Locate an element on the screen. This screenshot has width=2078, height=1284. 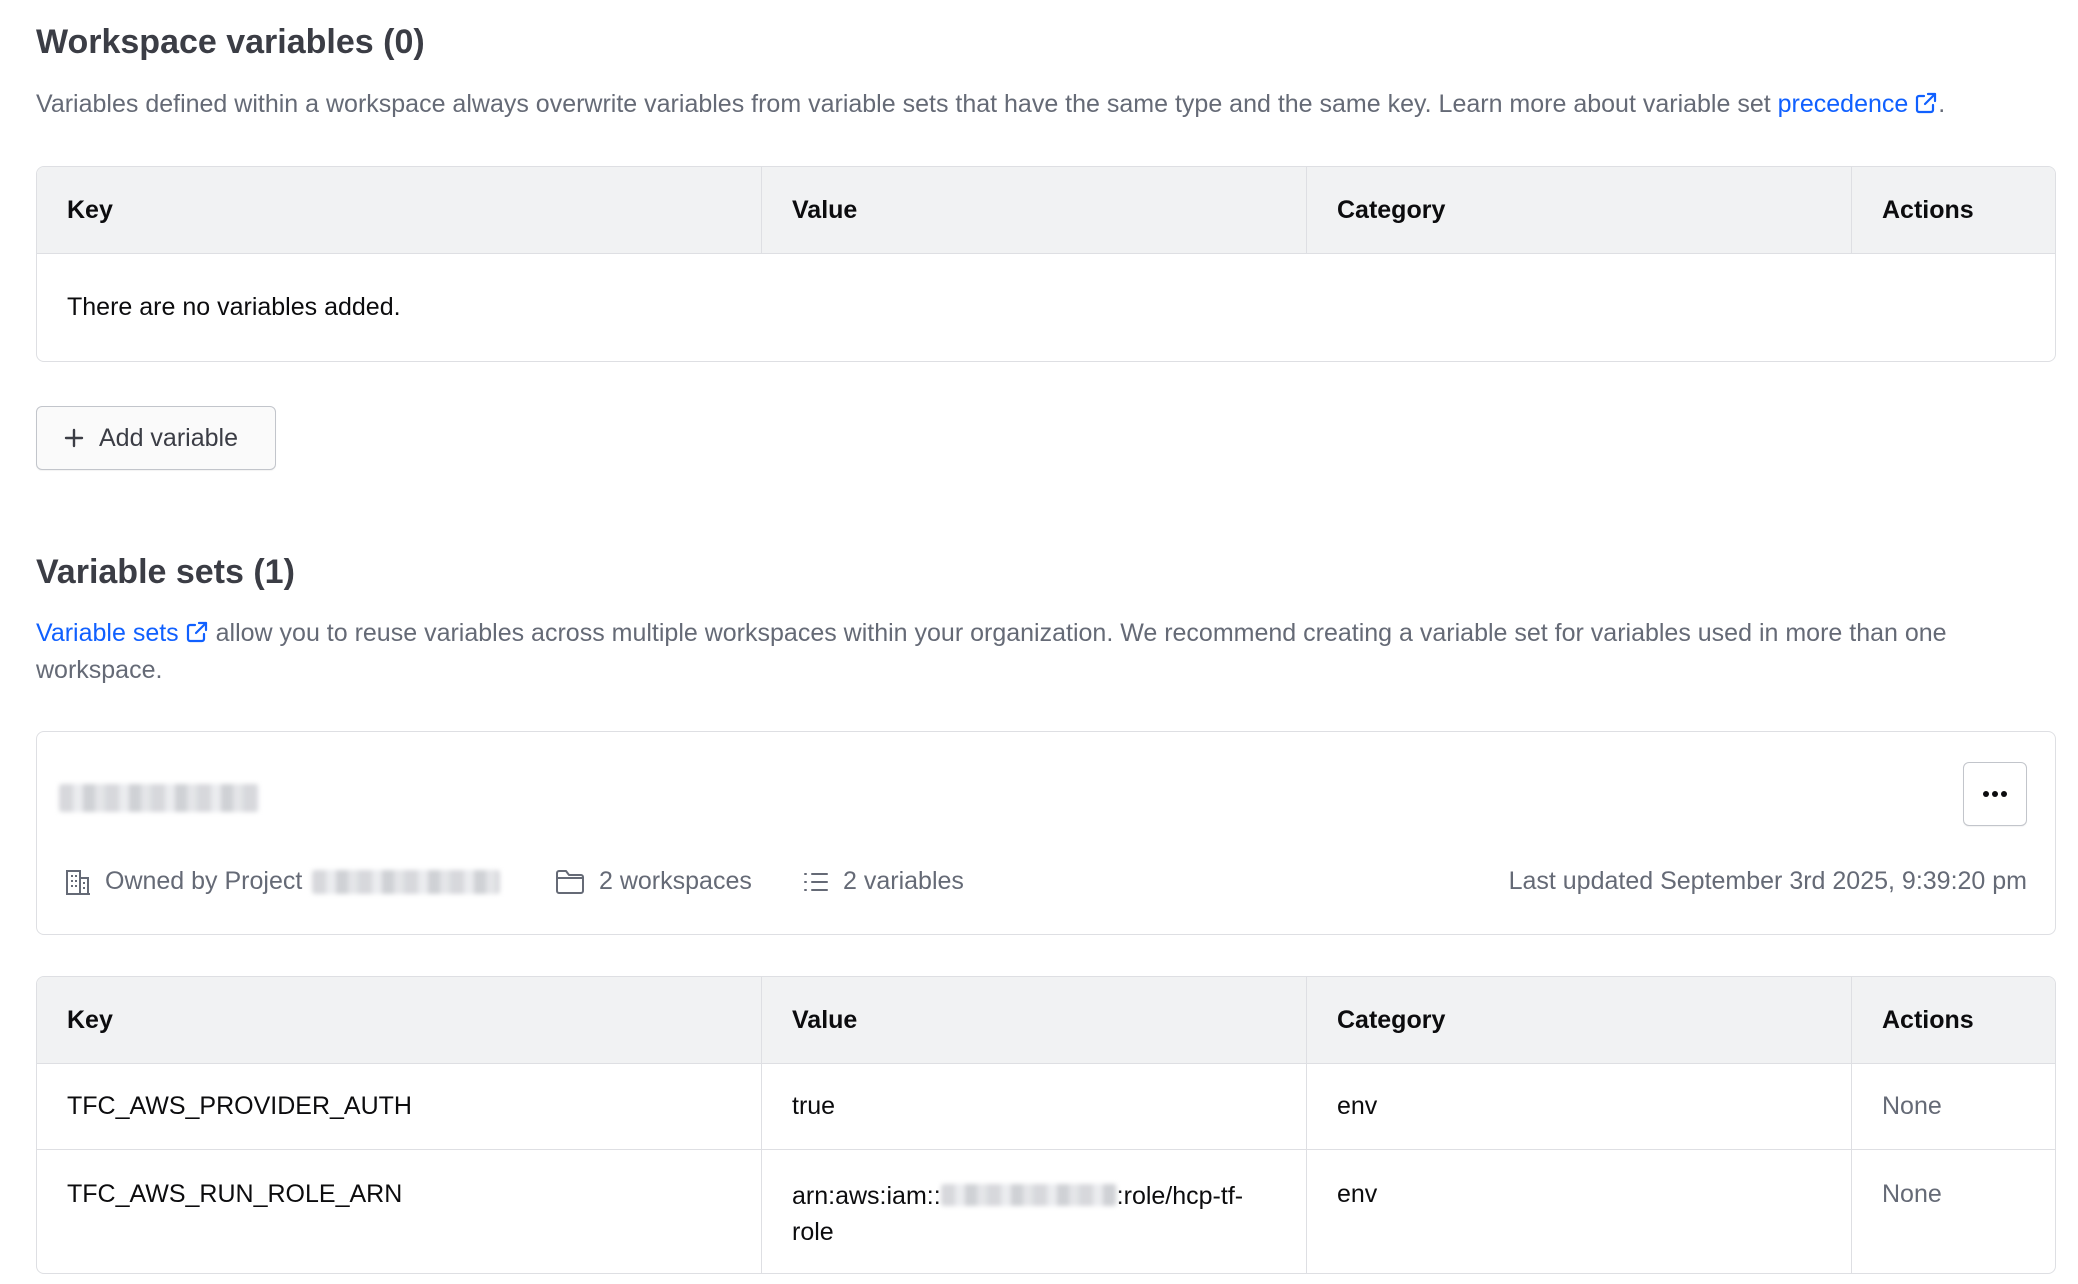
folder-icon is located at coordinates (570, 881).